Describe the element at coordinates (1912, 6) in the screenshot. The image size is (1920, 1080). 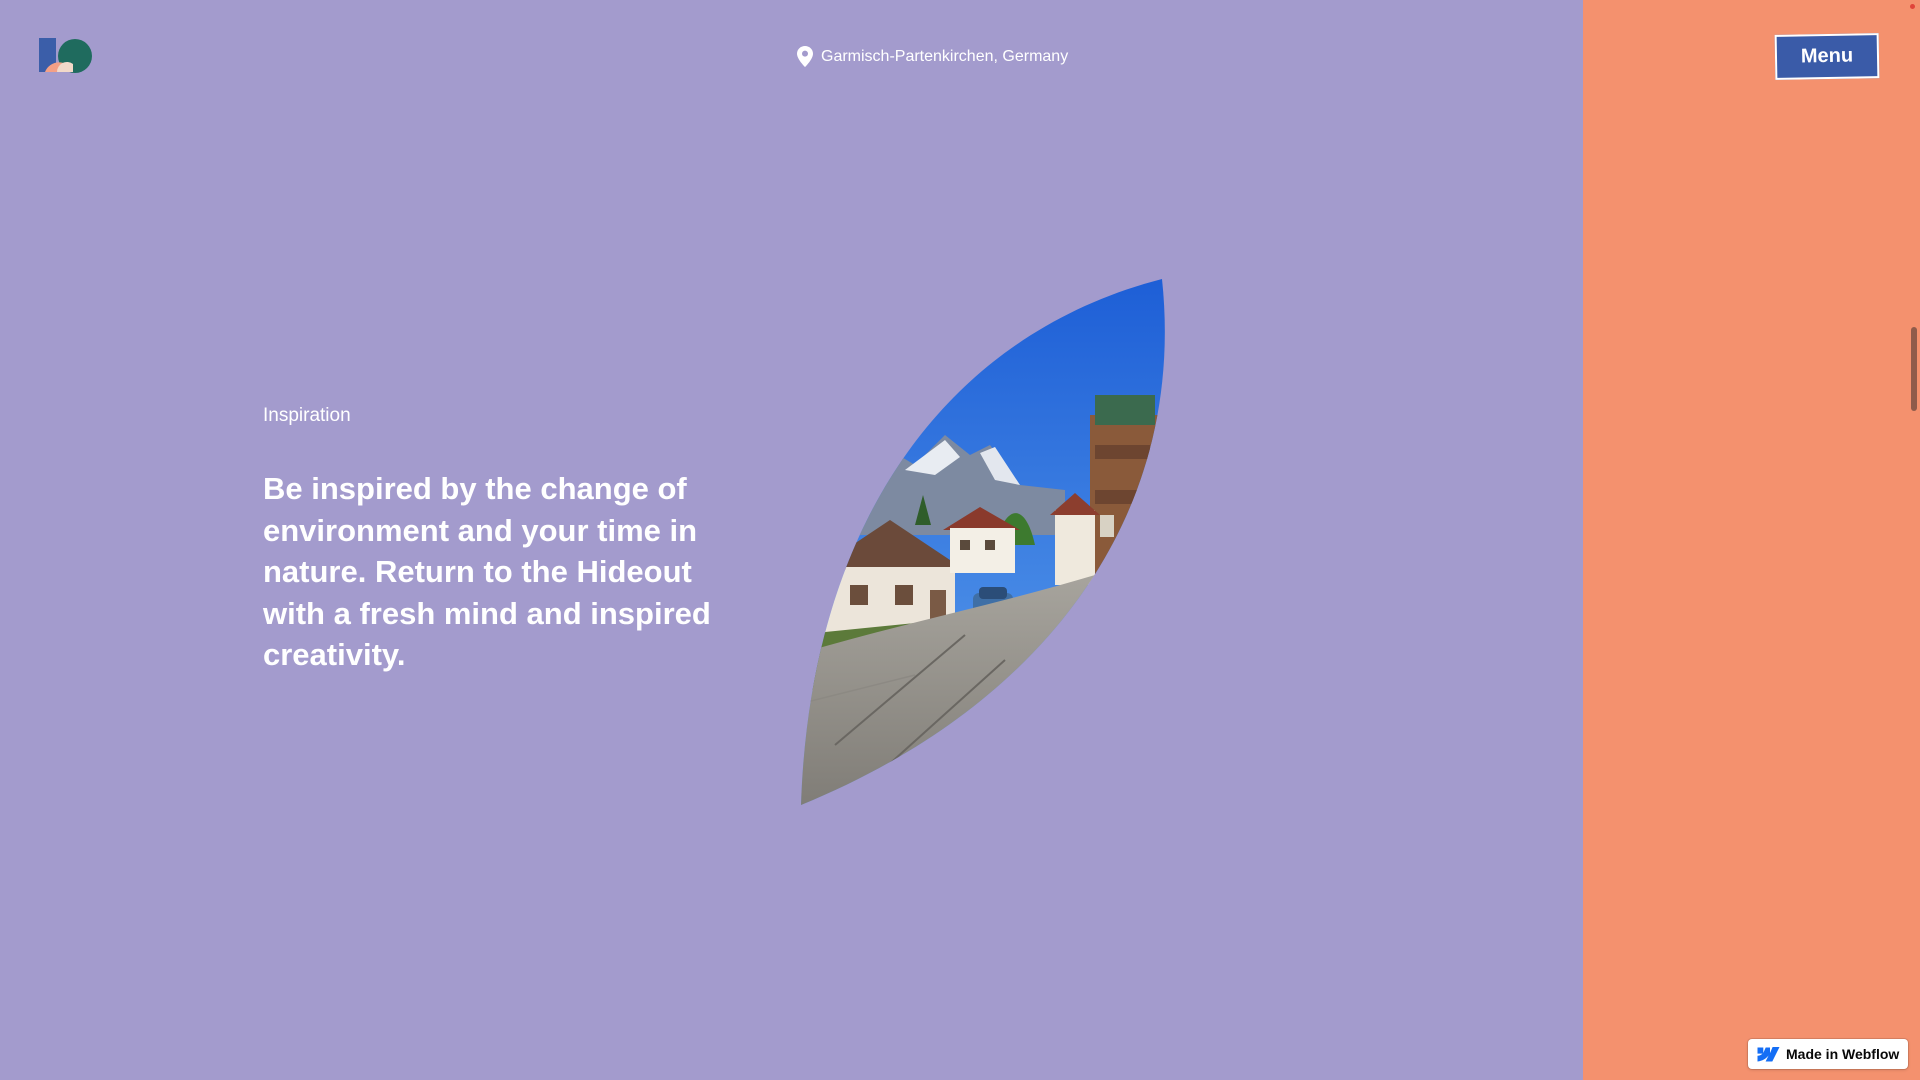
I see `corner-dot` at that location.